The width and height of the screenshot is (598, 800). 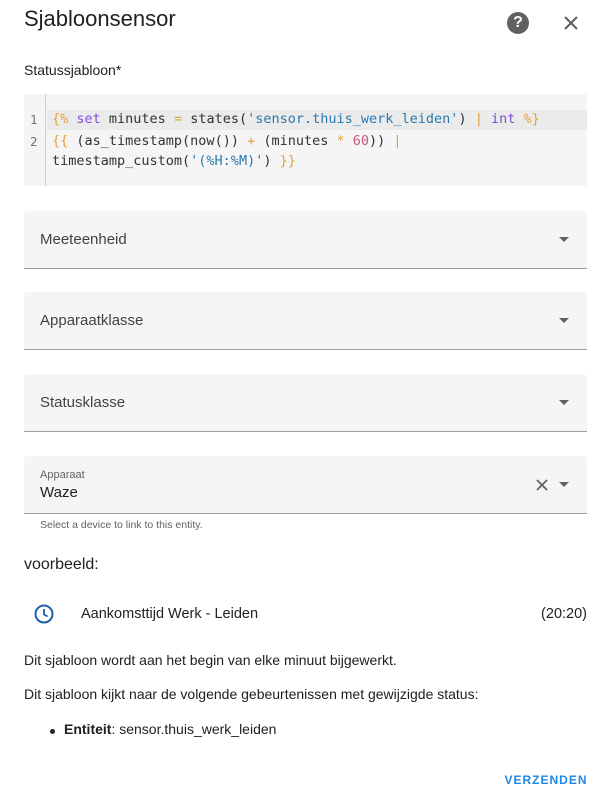 I want to click on code-token: (minutes, so click(x=296, y=141).